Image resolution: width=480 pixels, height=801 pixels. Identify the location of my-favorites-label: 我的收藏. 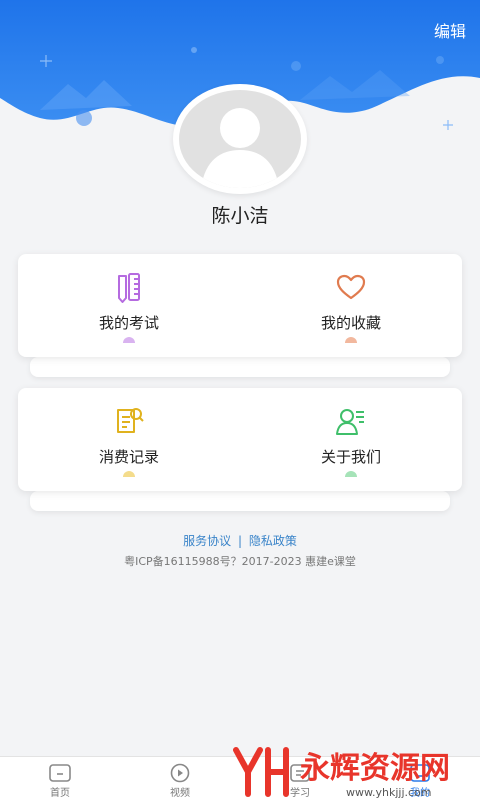
(350, 323).